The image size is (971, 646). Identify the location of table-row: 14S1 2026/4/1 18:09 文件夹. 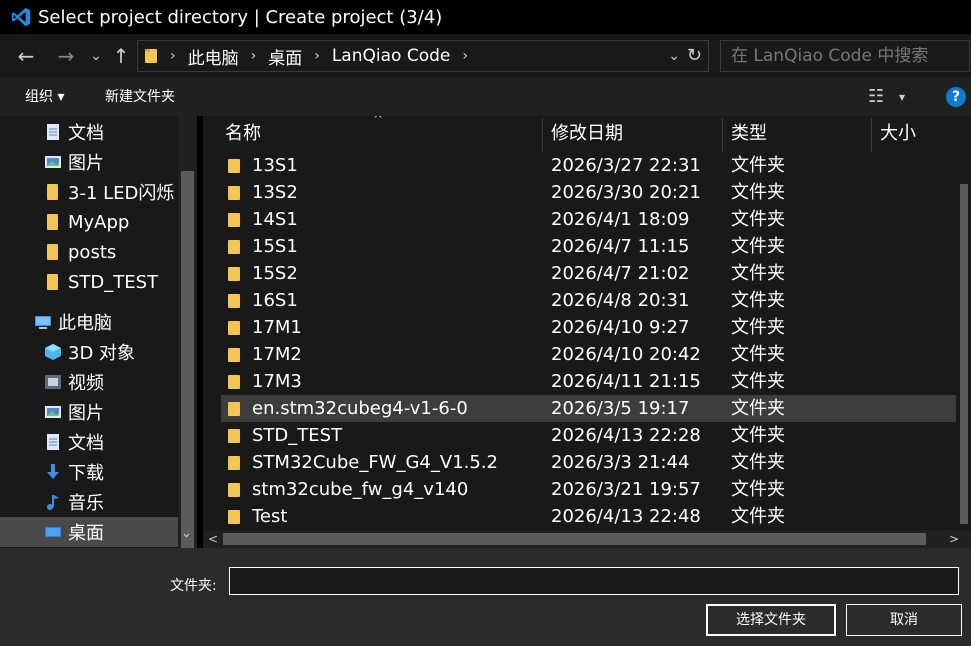
(593, 219).